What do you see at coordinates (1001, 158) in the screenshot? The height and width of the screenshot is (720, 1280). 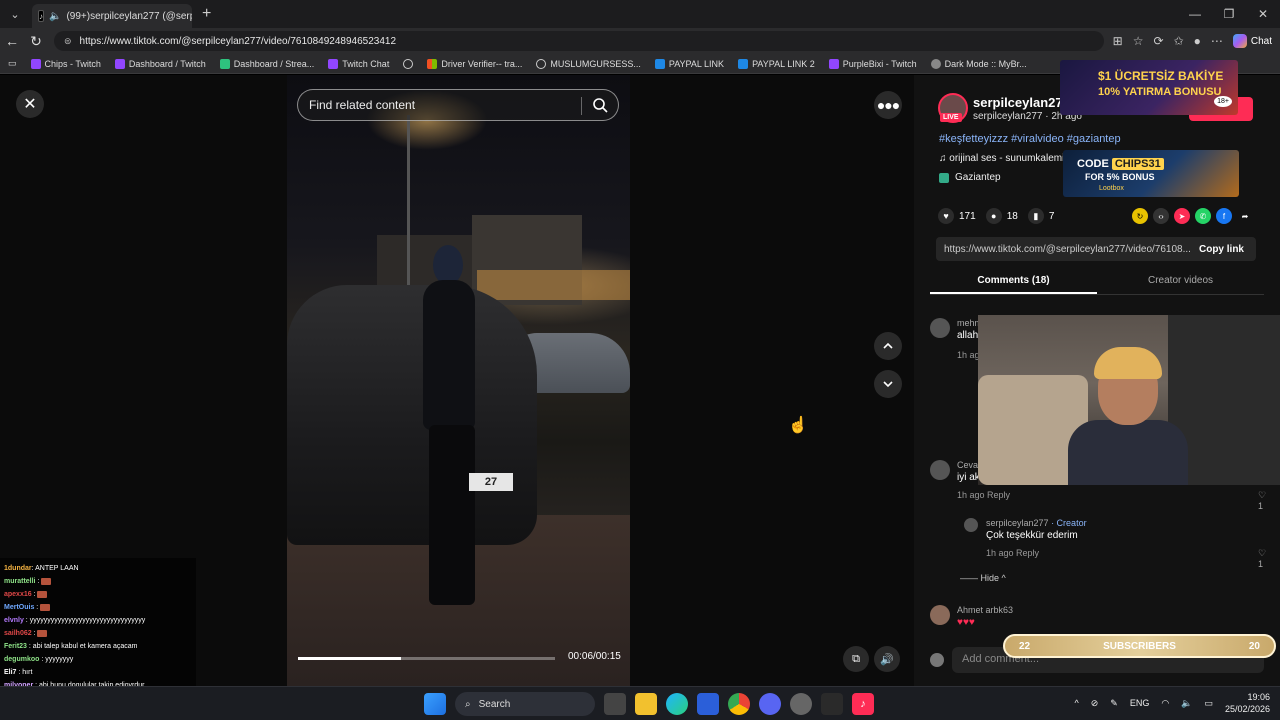 I see `sound-link: ♫ orijinal ses - sunumkalemi` at bounding box center [1001, 158].